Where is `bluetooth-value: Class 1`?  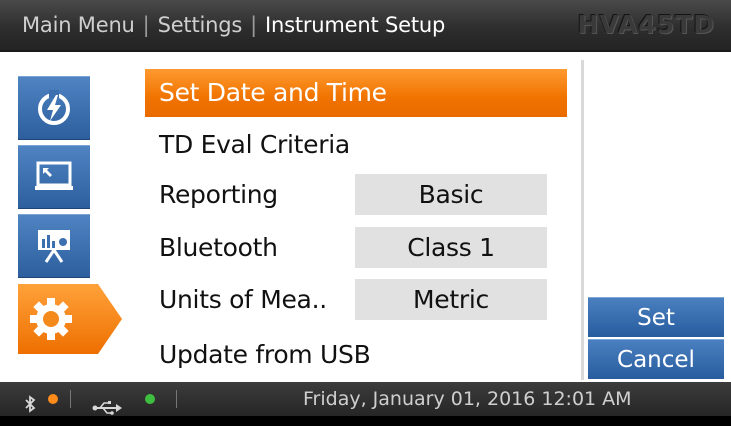 bluetooth-value: Class 1 is located at coordinates (451, 247).